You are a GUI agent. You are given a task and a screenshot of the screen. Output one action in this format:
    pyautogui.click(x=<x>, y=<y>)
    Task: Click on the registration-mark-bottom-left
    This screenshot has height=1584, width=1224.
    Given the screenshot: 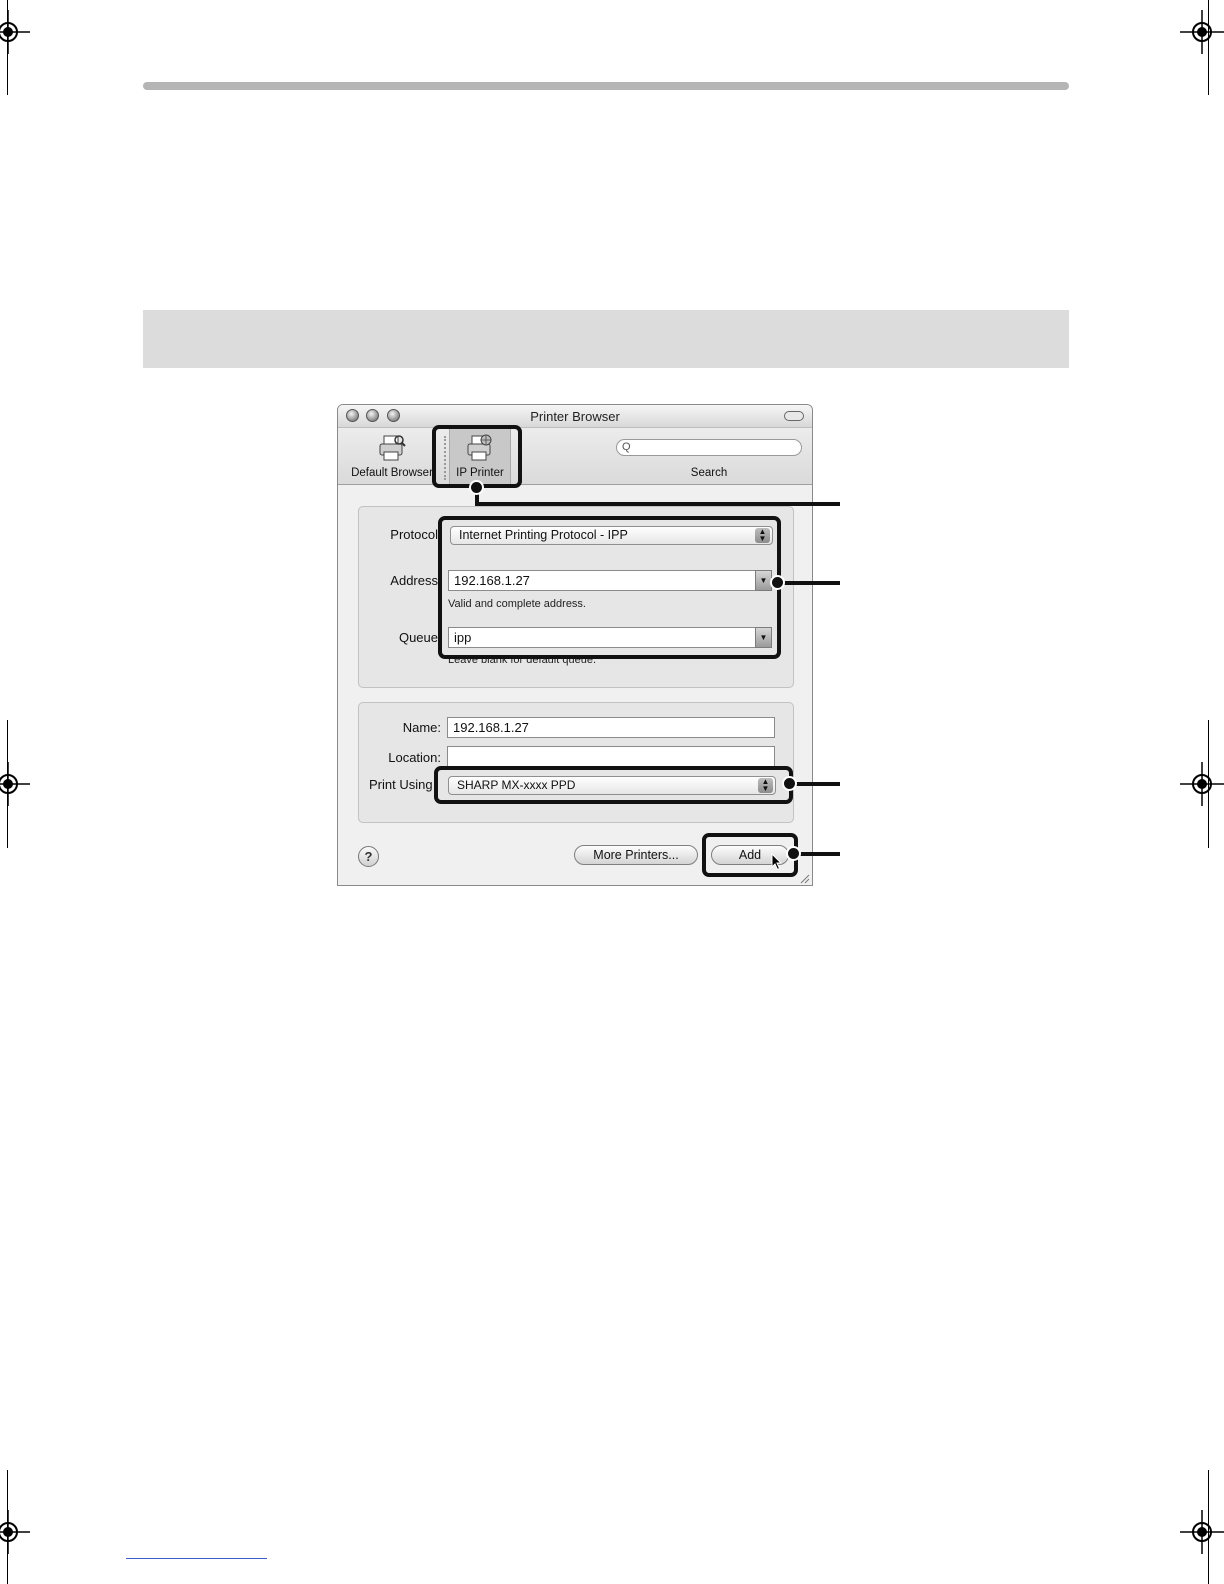 What is the action you would take?
    pyautogui.click(x=15, y=1532)
    